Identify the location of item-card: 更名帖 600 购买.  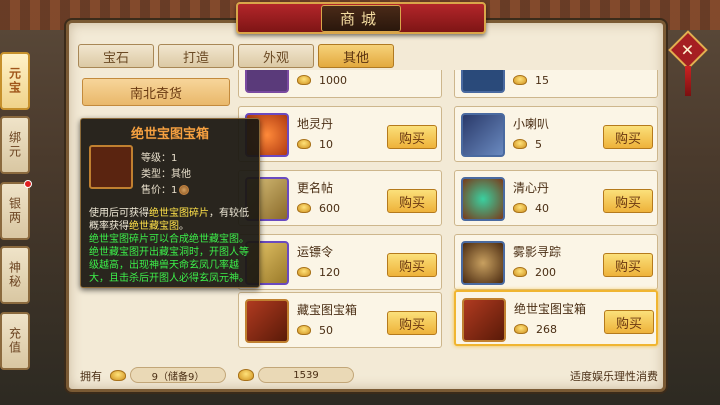
(340, 198).